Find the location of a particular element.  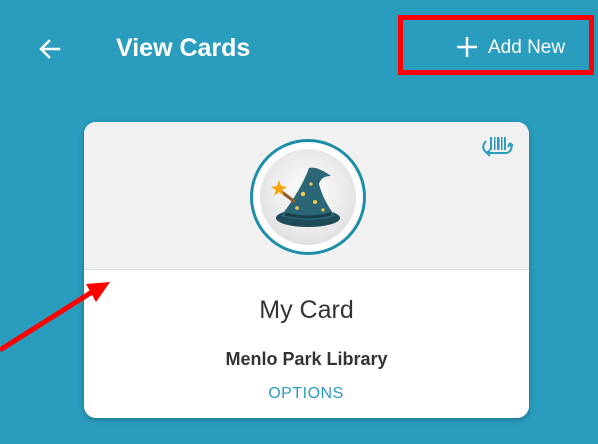

page-title: View Cards is located at coordinates (183, 48).